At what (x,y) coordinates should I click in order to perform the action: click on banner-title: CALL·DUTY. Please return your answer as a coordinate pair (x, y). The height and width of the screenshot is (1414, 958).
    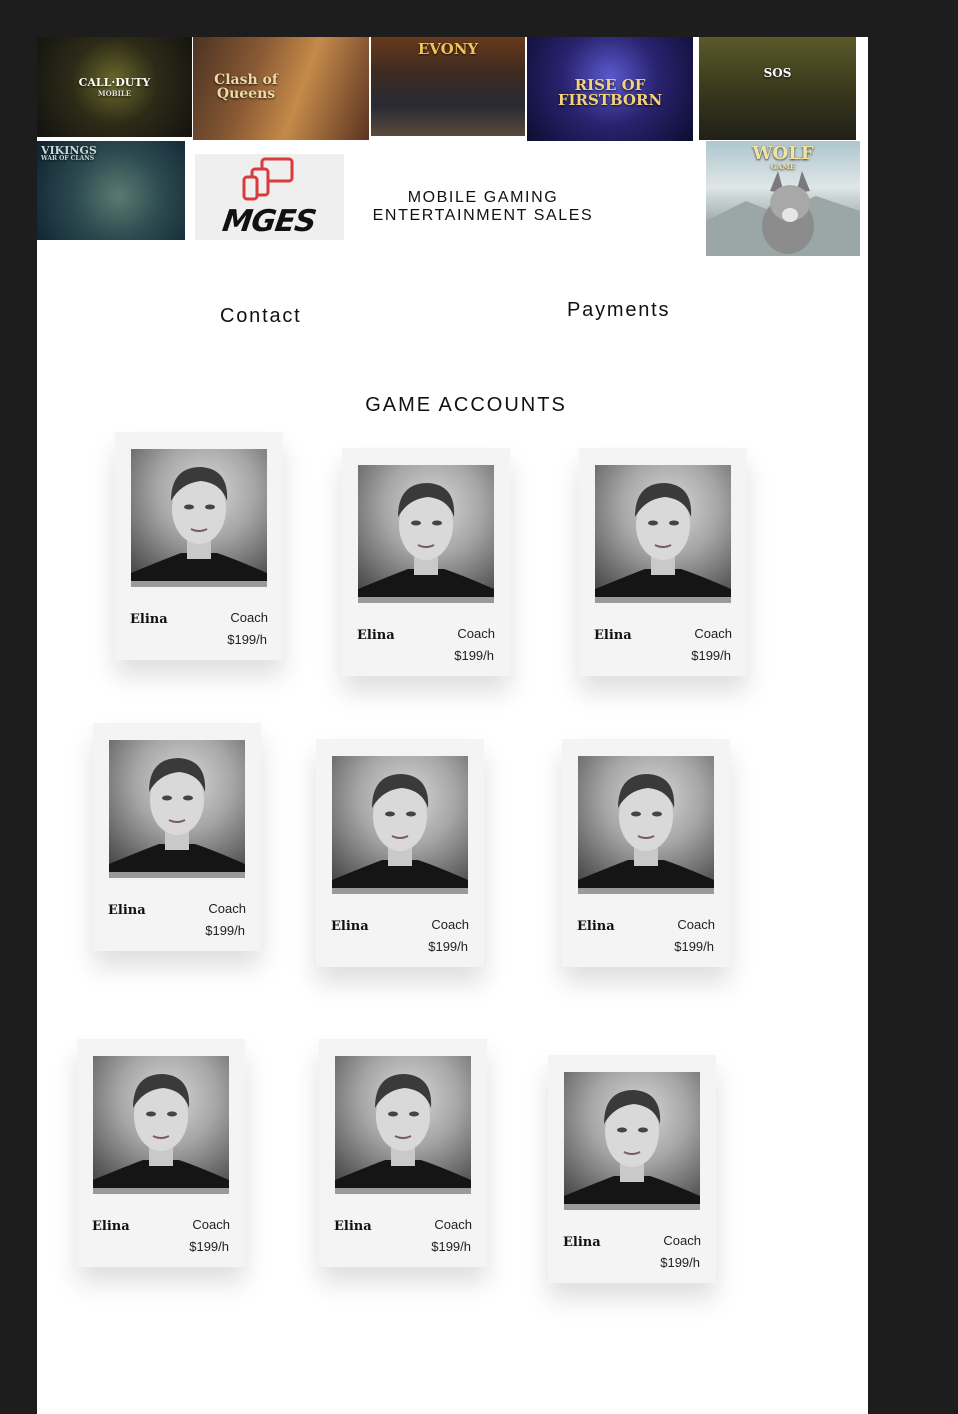
    Looking at the image, I should click on (114, 82).